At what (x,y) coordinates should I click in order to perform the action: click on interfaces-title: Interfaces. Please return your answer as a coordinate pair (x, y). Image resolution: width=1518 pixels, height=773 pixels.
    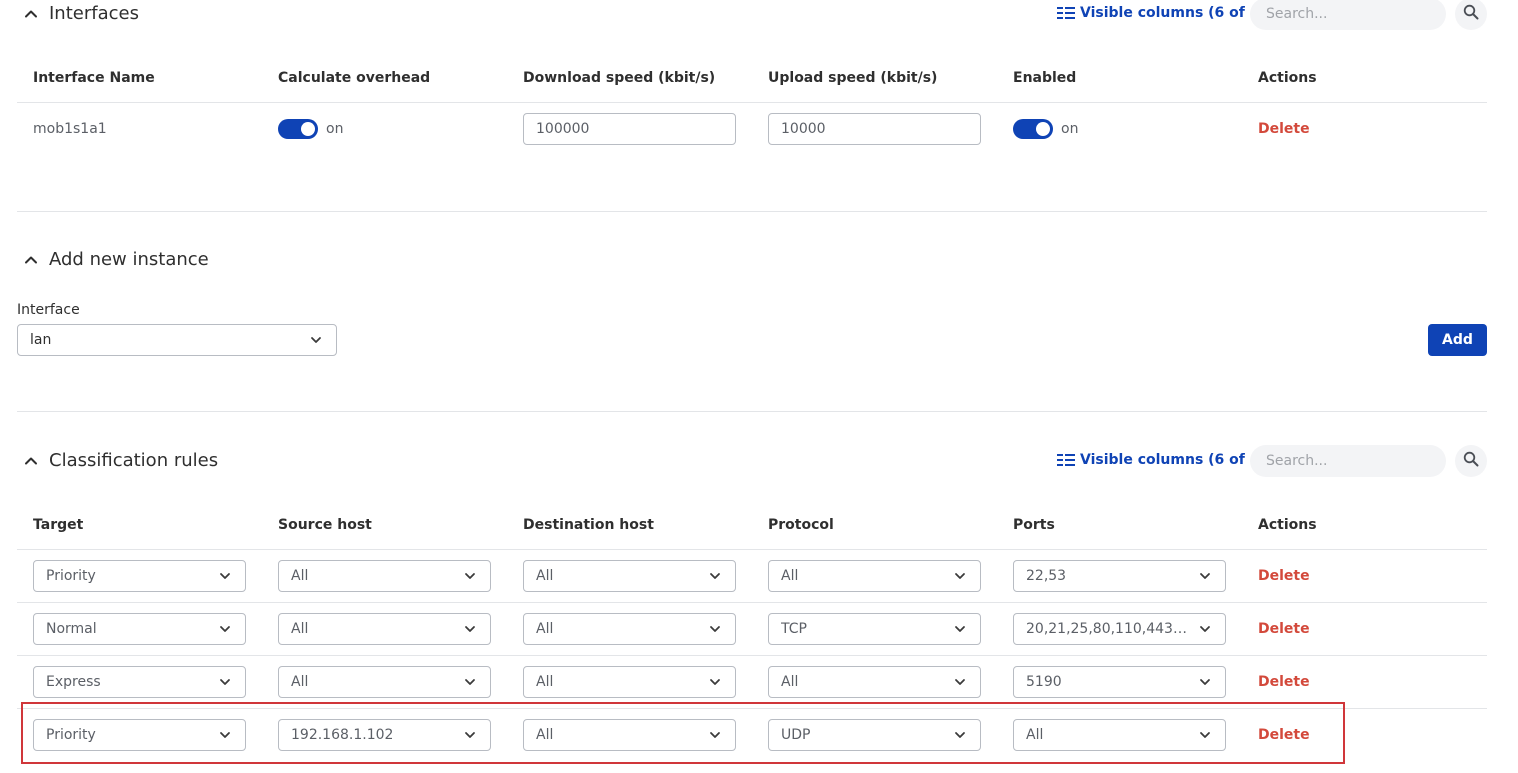
    Looking at the image, I should click on (94, 13).